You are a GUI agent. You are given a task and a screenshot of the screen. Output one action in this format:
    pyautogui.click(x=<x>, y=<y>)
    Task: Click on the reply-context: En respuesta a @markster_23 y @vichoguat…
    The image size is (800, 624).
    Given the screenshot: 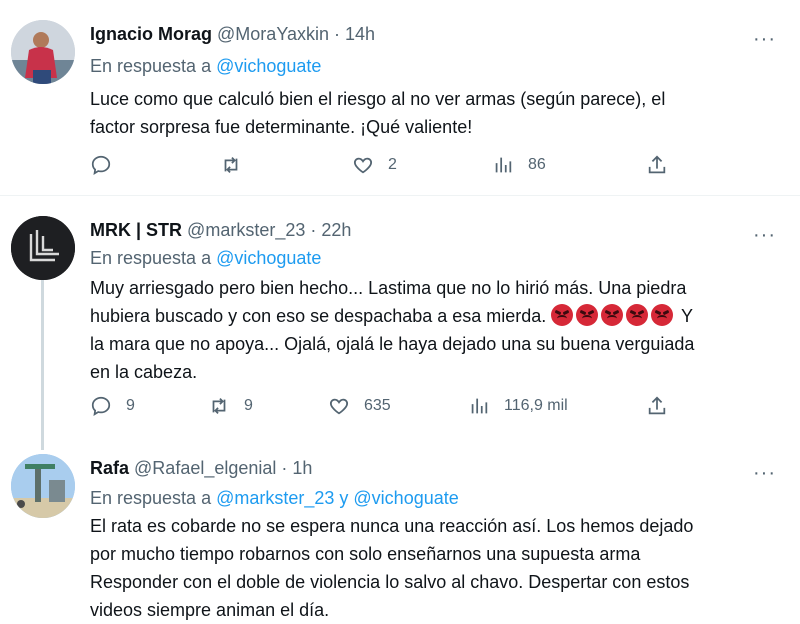 What is the action you would take?
    pyautogui.click(x=274, y=498)
    